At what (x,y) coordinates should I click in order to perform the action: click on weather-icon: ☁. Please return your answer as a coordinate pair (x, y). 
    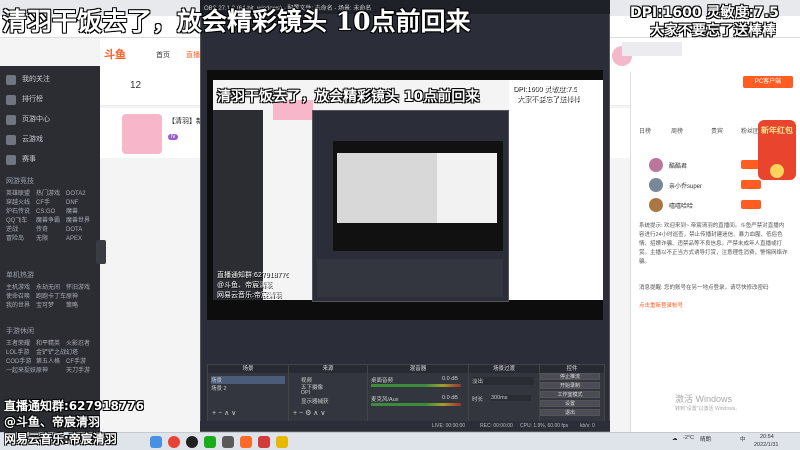
    Looking at the image, I should click on (675, 439).